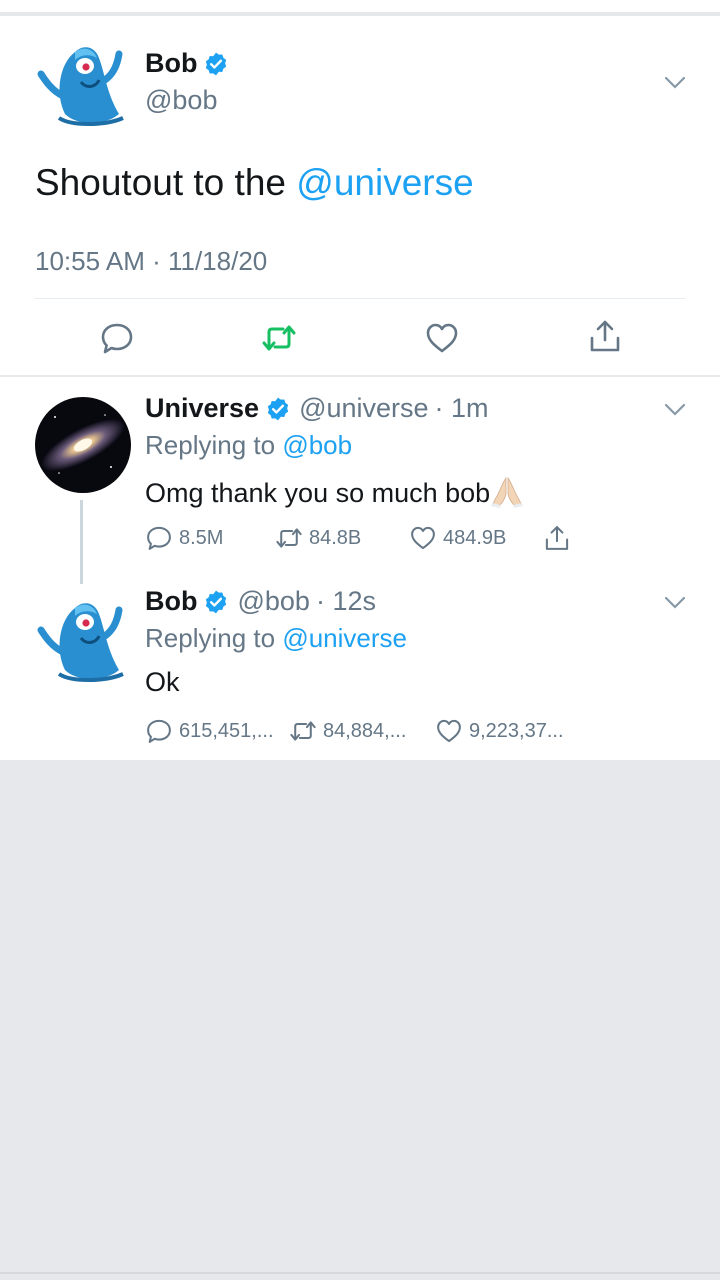 This screenshot has width=720, height=1280. I want to click on reply-count-button: 8.5M, so click(210, 538).